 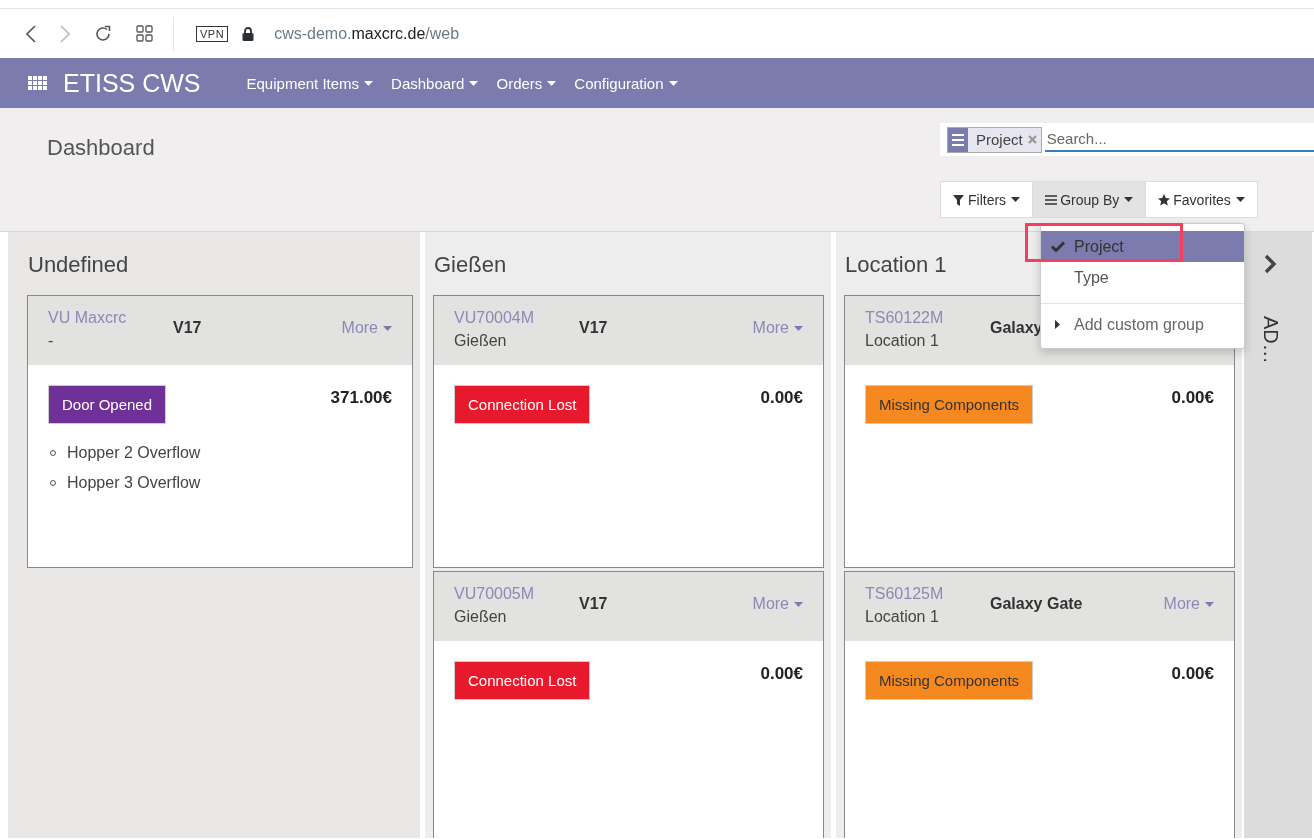 I want to click on model-text: Galaxy Gate, so click(x=1036, y=604).